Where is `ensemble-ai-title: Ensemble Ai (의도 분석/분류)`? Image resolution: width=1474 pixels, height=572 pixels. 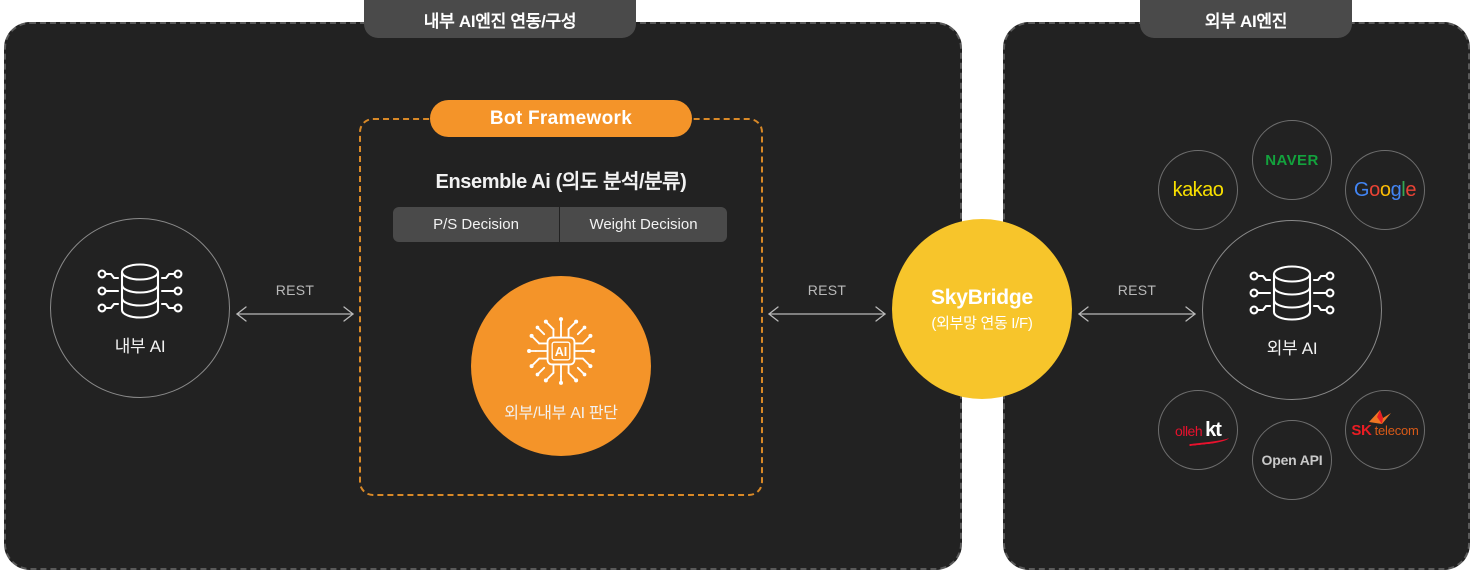
ensemble-ai-title: Ensemble Ai (의도 분석/분류) is located at coordinates (561, 182).